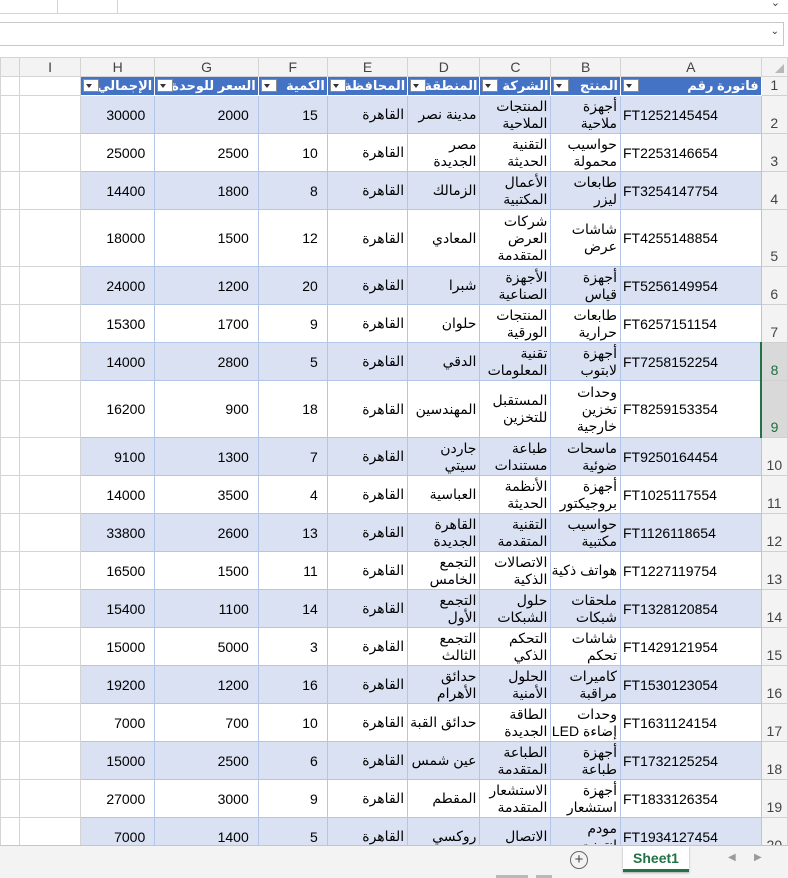 This screenshot has height=878, width=788. I want to click on table-header-f: الكمية, so click(292, 86).